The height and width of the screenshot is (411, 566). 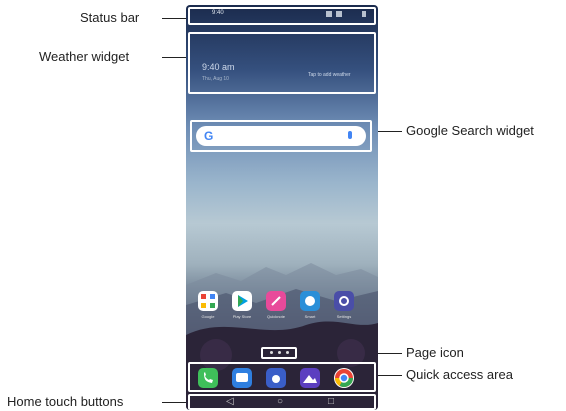 I want to click on google-search-bar: G, so click(x=281, y=136).